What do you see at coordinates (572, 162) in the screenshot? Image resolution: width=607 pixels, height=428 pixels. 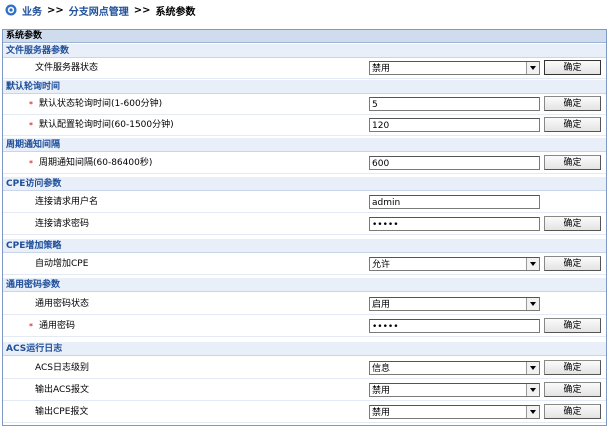 I see `periodic-confirm-button: 确定` at bounding box center [572, 162].